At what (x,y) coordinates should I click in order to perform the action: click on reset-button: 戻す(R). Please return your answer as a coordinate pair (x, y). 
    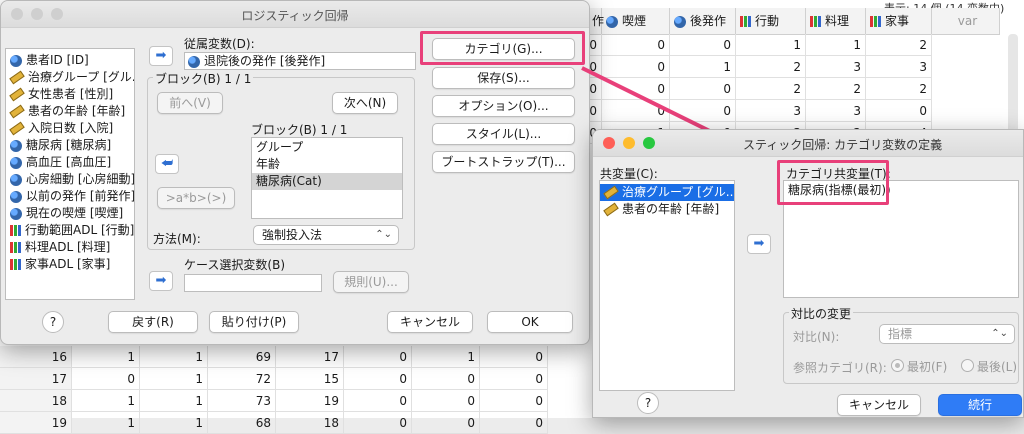
    Looking at the image, I should click on (153, 322).